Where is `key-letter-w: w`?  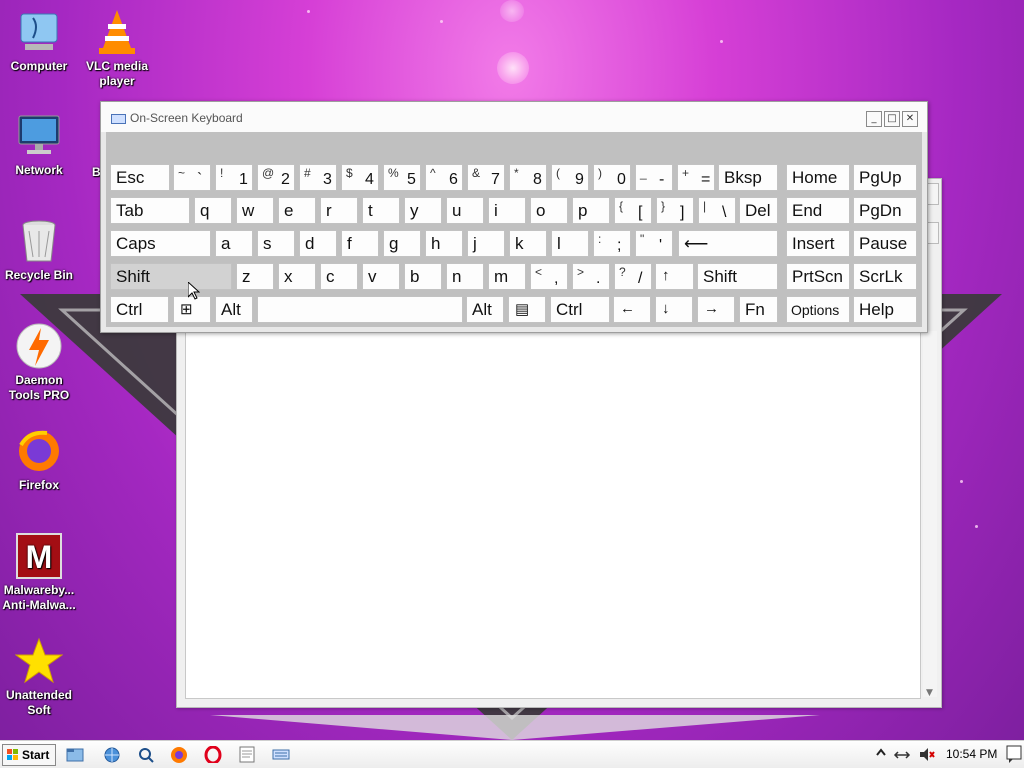
key-letter-w: w is located at coordinates (255, 210).